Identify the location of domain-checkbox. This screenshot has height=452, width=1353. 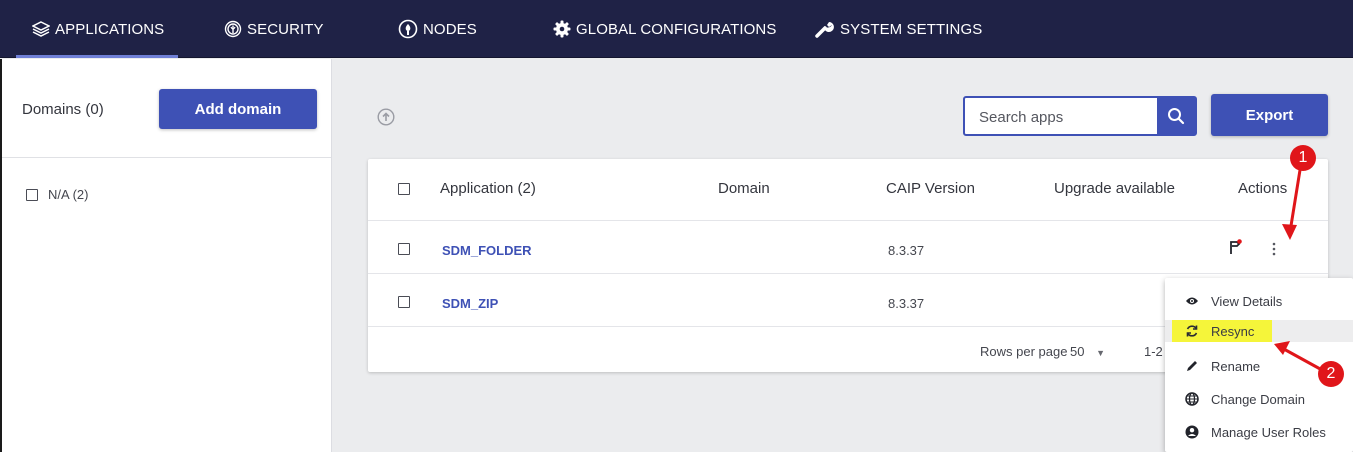
(32, 194).